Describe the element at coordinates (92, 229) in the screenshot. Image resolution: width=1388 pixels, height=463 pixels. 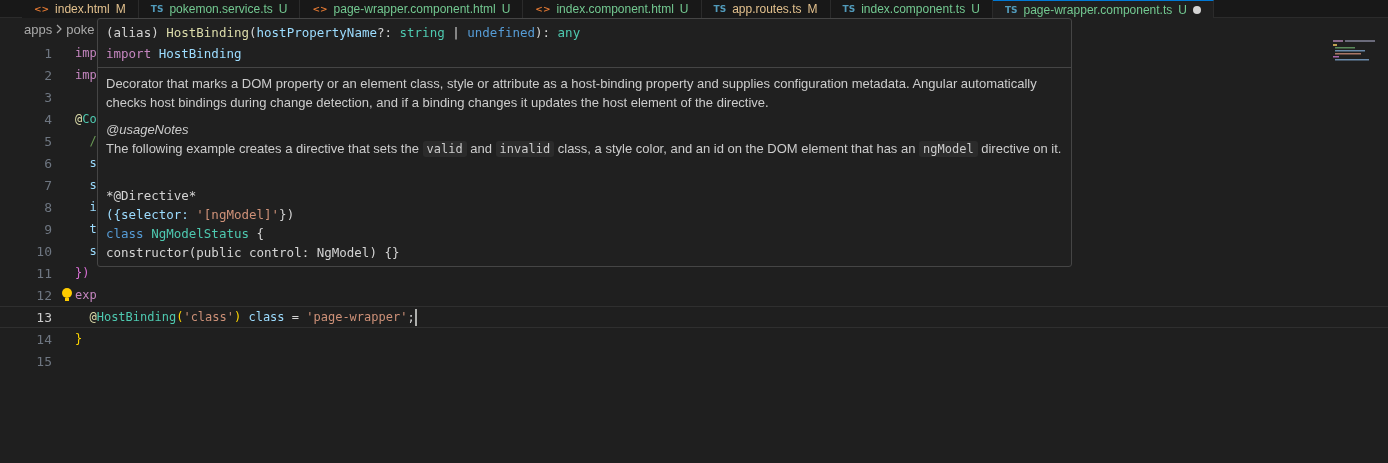
I see `code-line: t` at that location.